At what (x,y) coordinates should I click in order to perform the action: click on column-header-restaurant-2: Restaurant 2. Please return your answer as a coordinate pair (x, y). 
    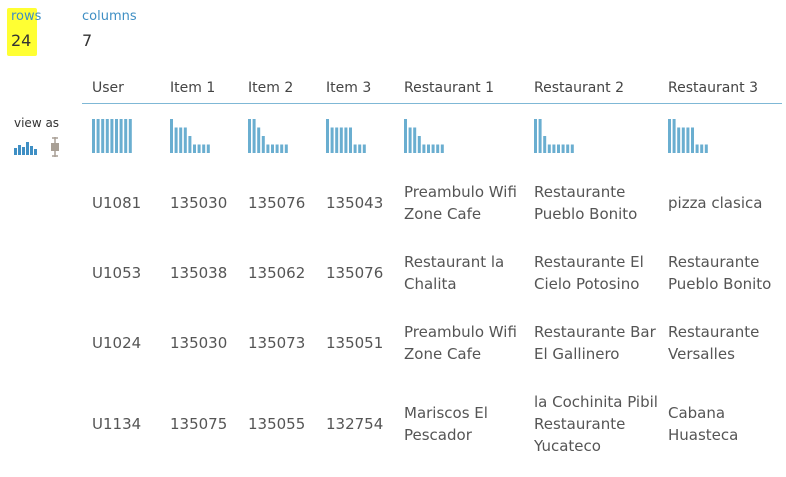
    Looking at the image, I should click on (591, 88).